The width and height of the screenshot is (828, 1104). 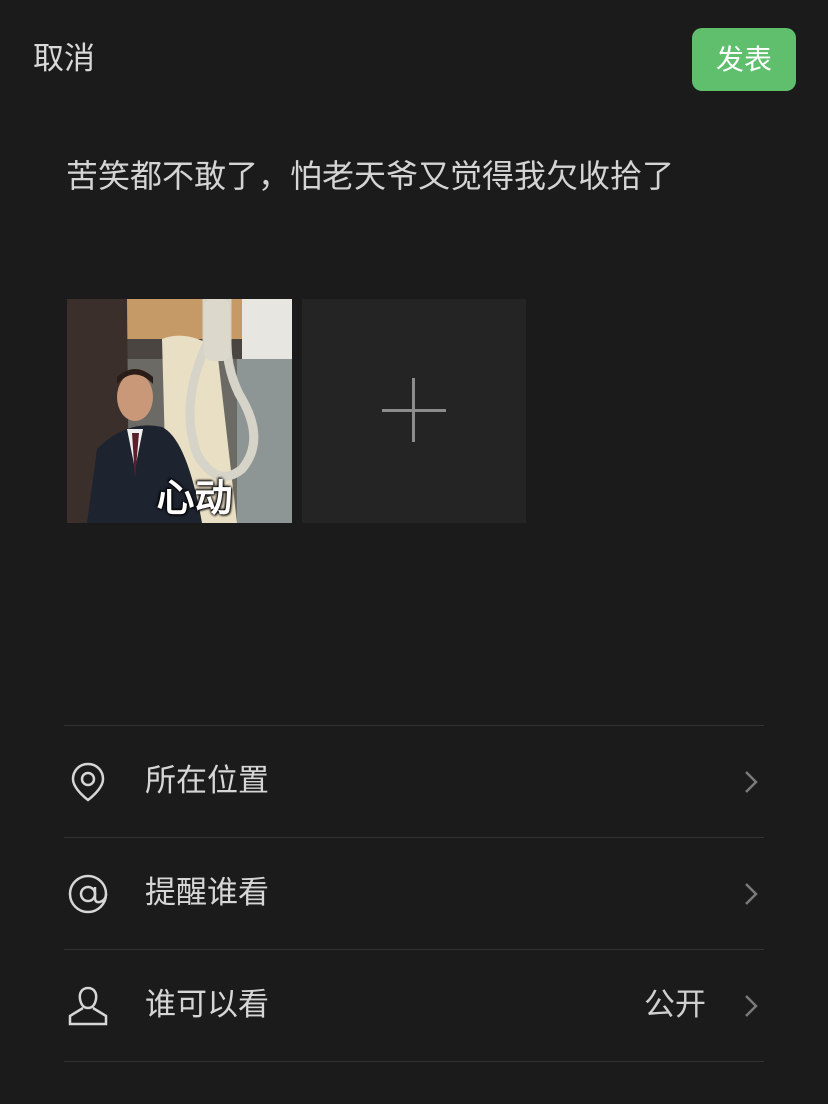 I want to click on person-icon, so click(x=88, y=1006).